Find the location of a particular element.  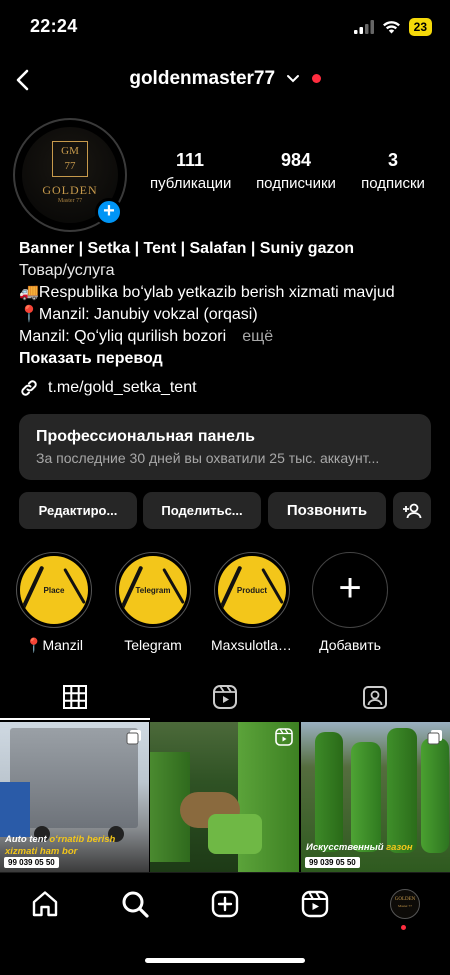

stat-following-value: 3 is located at coordinates (392, 160).